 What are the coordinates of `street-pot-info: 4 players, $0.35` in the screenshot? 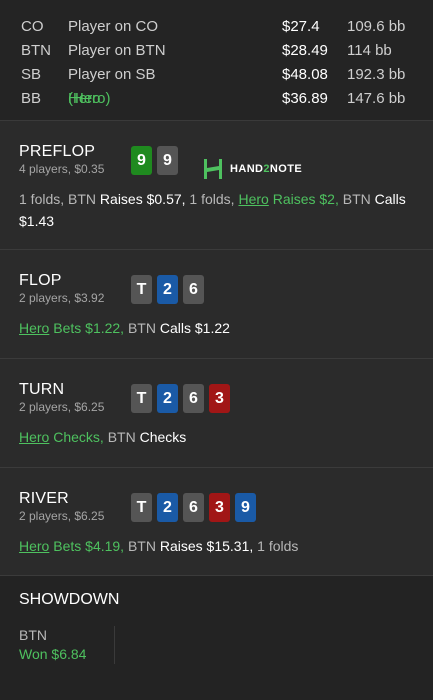 It's located at (62, 169).